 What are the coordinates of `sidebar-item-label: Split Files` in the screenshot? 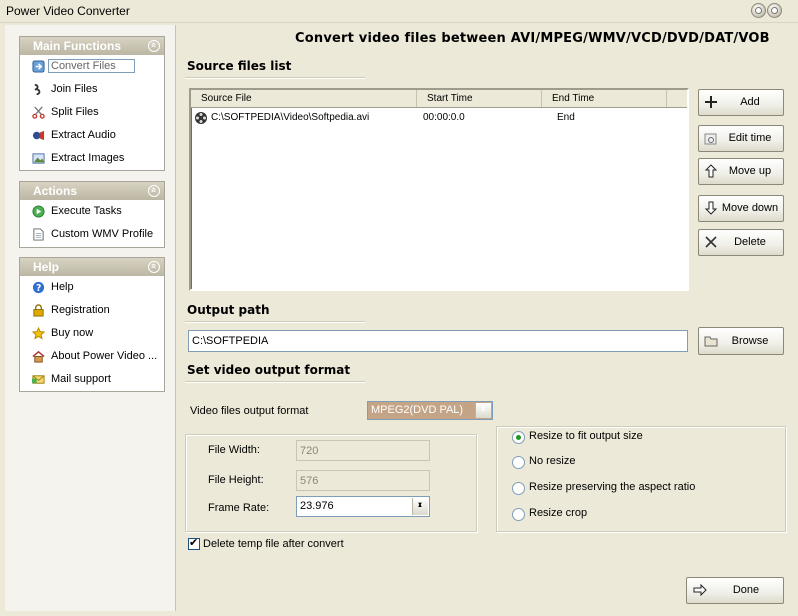 It's located at (75, 112).